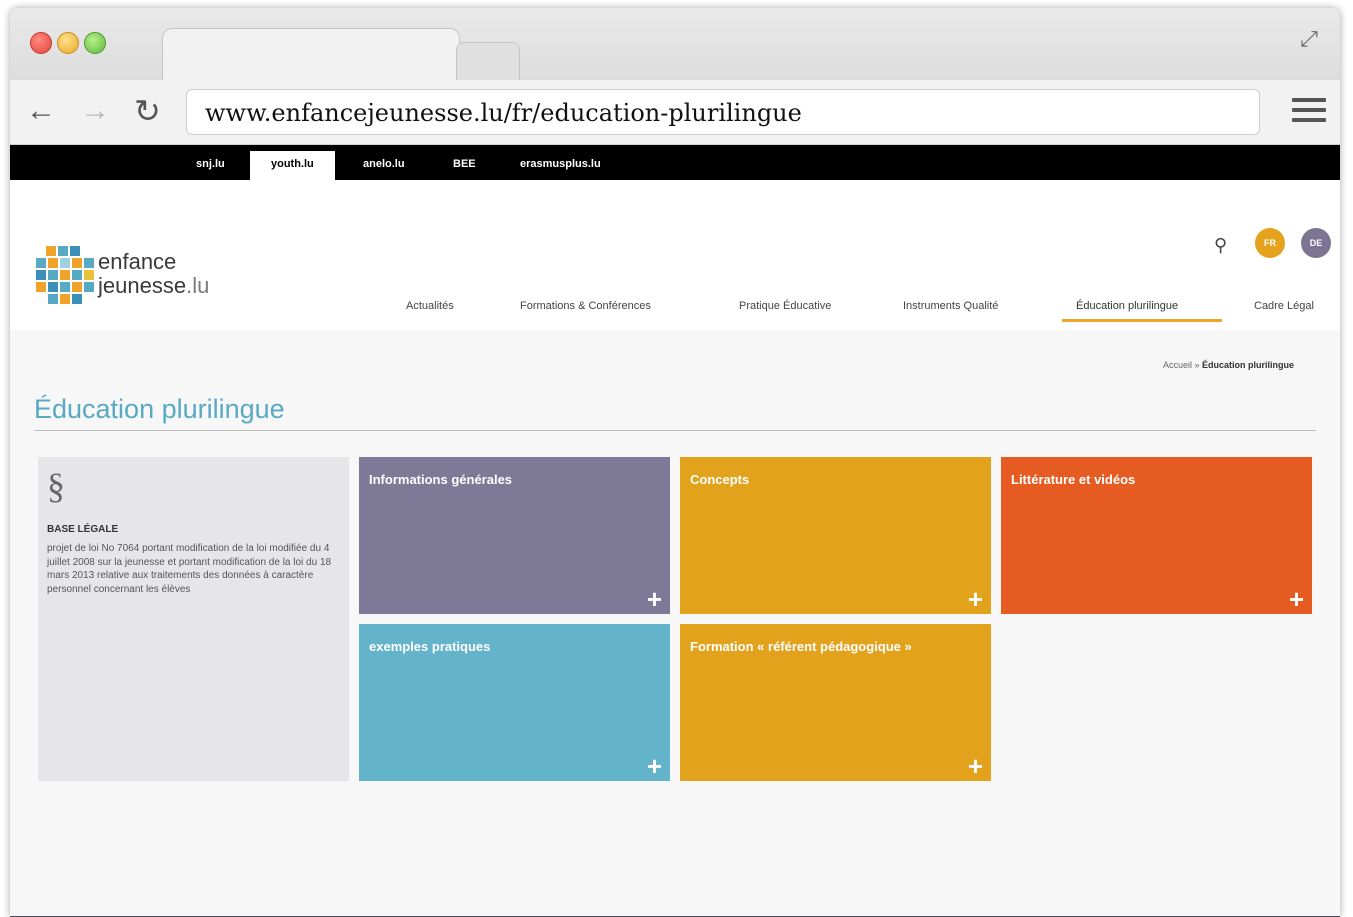  Describe the element at coordinates (675, 430) in the screenshot. I see `title-divider` at that location.